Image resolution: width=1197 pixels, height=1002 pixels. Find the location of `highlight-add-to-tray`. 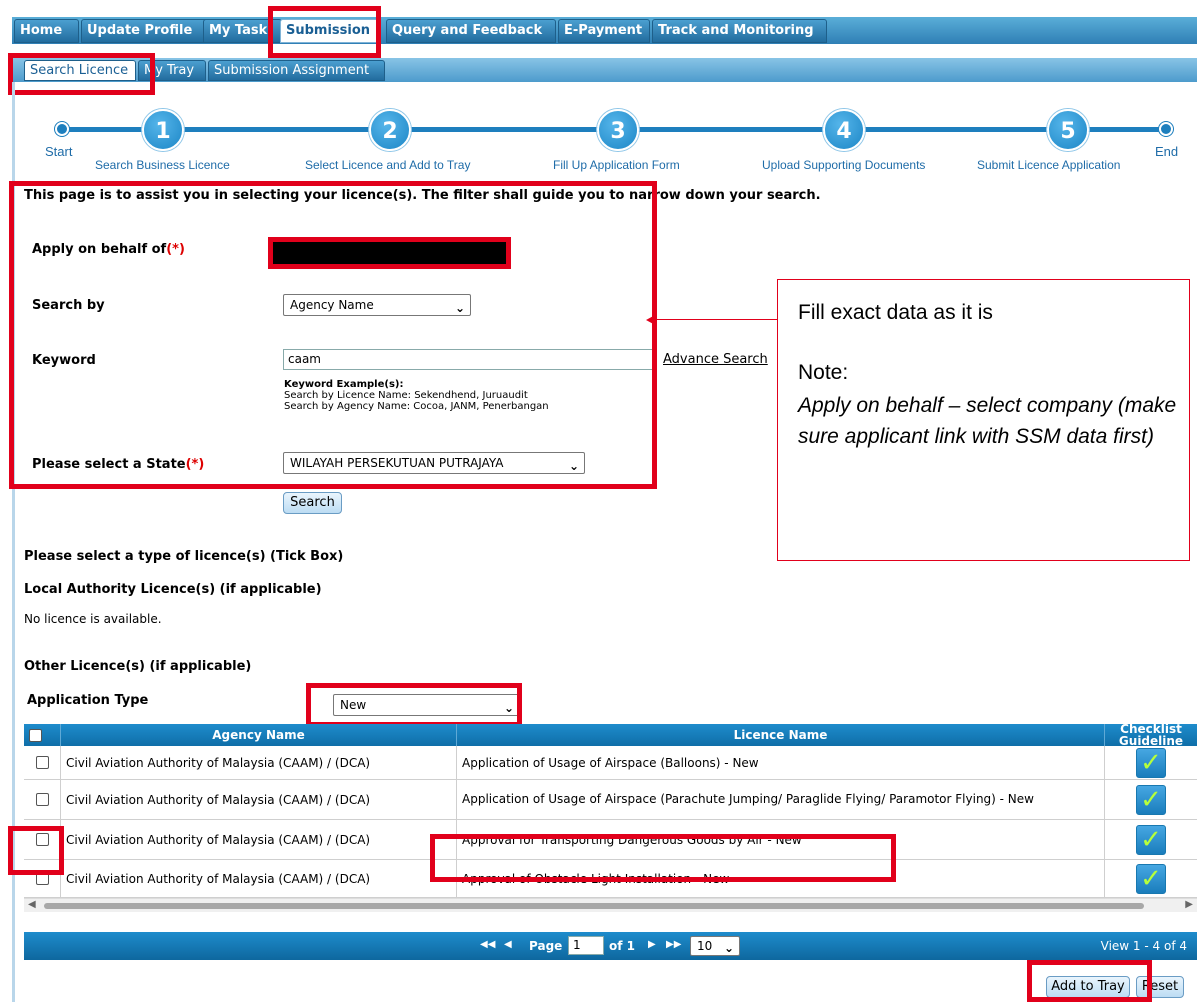

highlight-add-to-tray is located at coordinates (1089, 981).